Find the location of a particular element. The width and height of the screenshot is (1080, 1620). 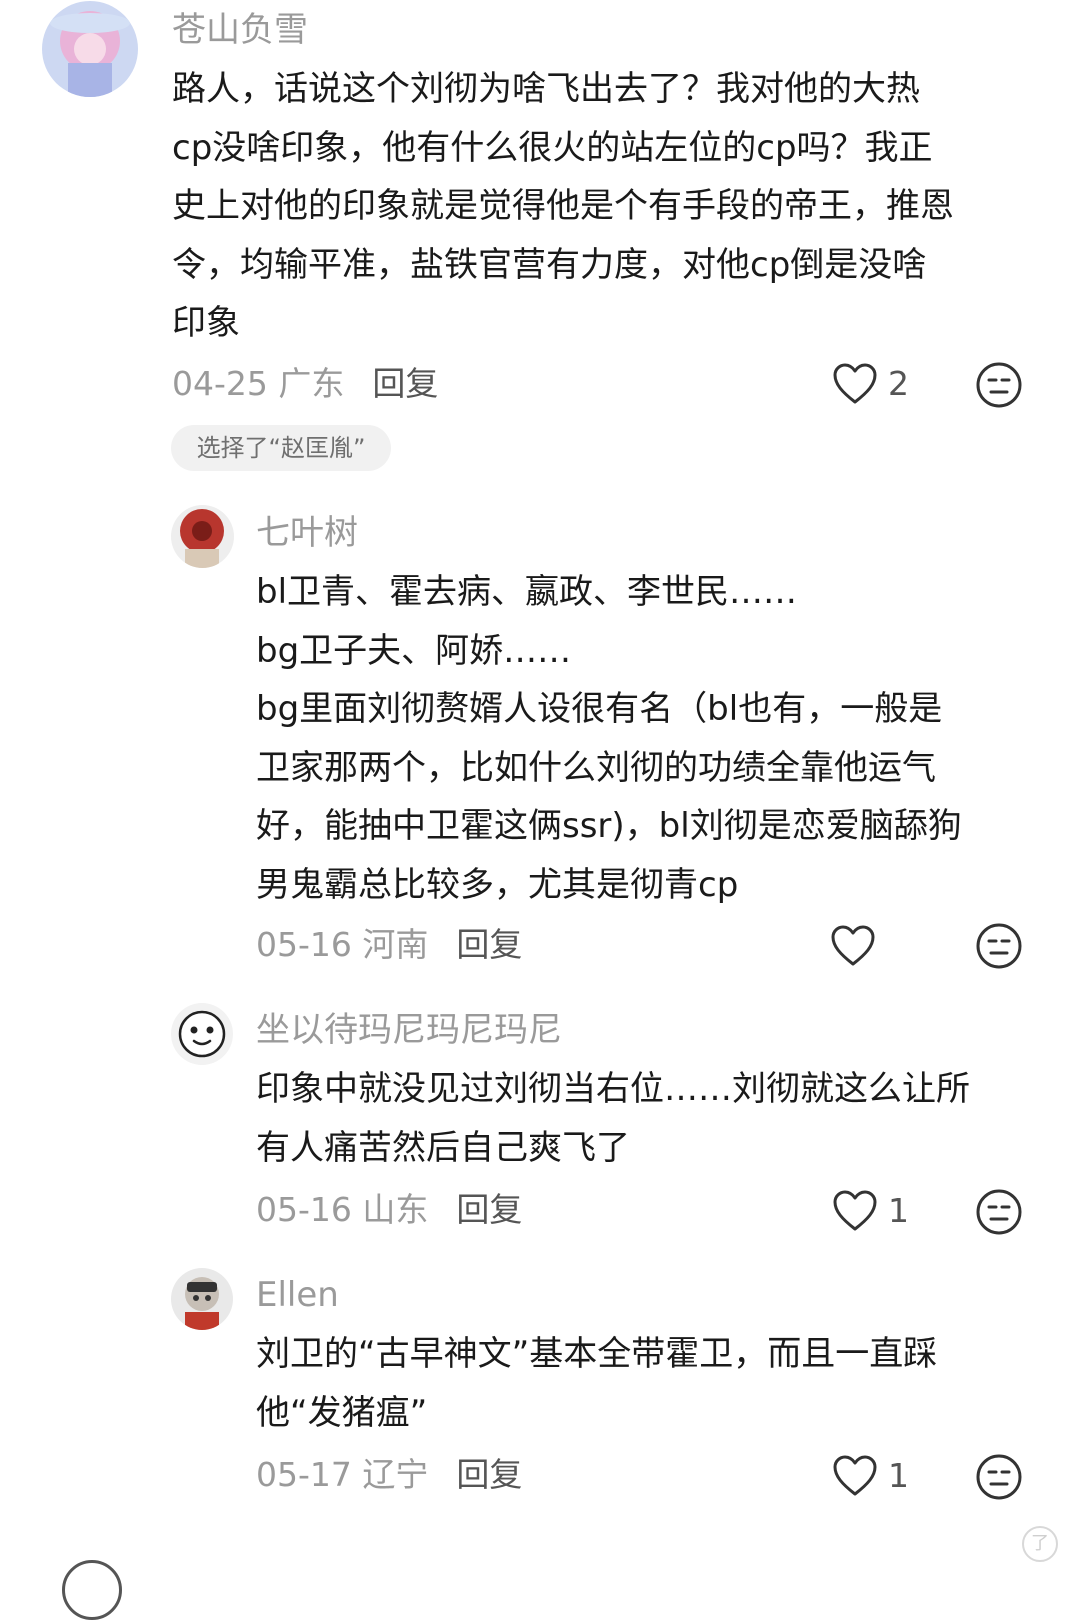

comment-meta: 04-25 广东 回复 is located at coordinates (305, 384).